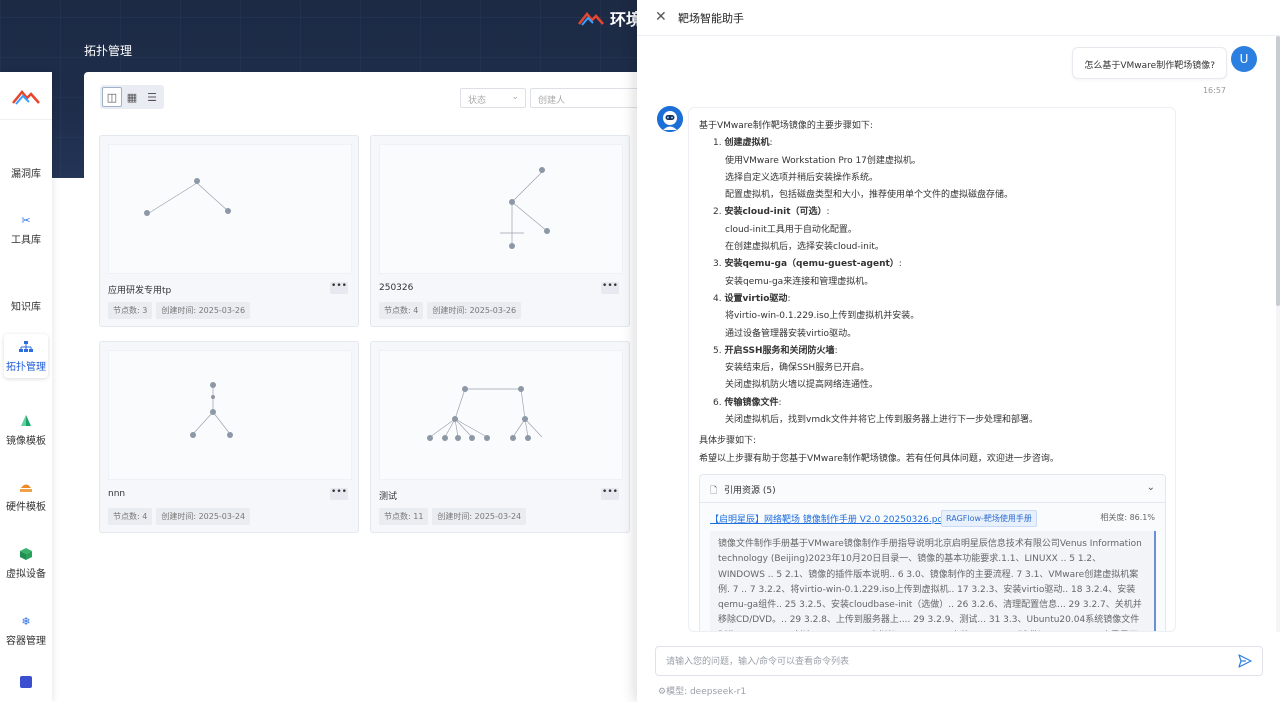  I want to click on model-label: ⚙模型: deepseek-r1, so click(702, 692).